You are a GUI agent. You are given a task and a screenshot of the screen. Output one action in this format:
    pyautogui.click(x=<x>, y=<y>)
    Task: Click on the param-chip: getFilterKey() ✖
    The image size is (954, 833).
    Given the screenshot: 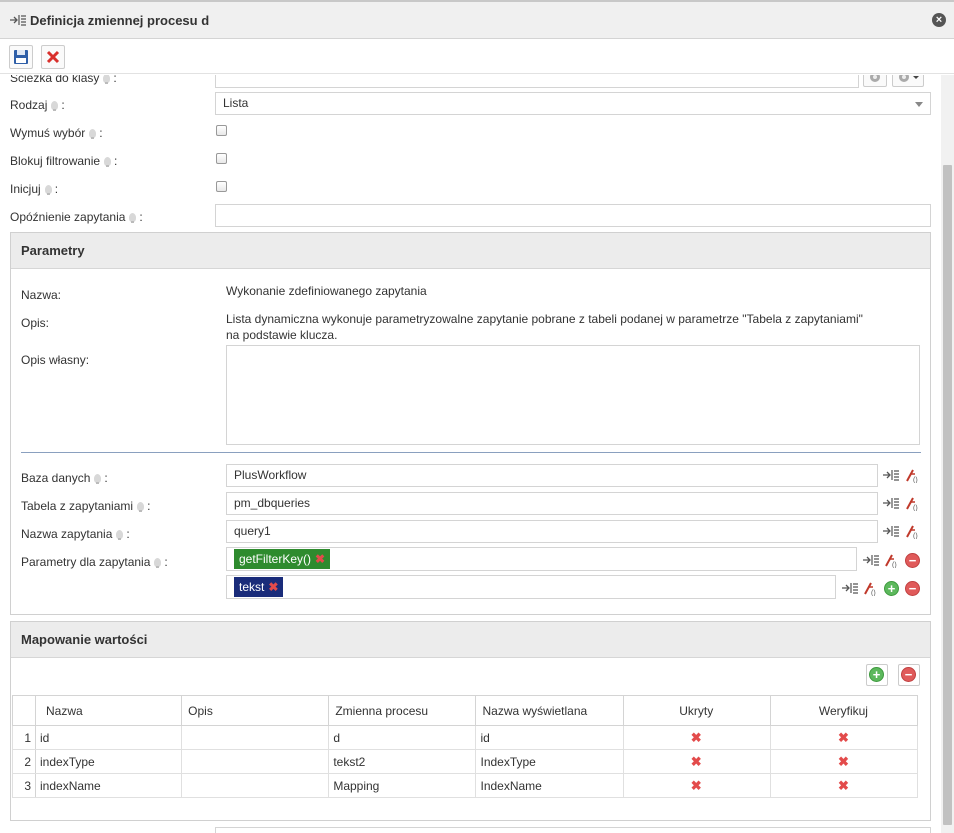 What is the action you would take?
    pyautogui.click(x=282, y=559)
    